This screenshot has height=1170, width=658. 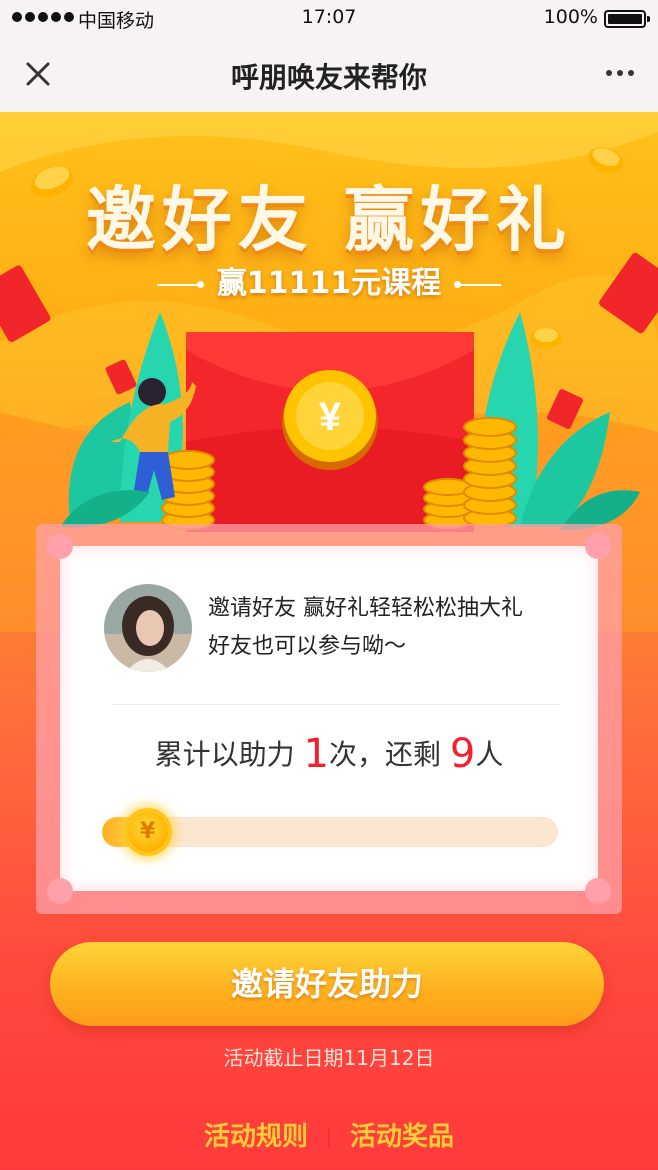 I want to click on nav-bar: 呼朋唤友来帮你, so click(x=329, y=74).